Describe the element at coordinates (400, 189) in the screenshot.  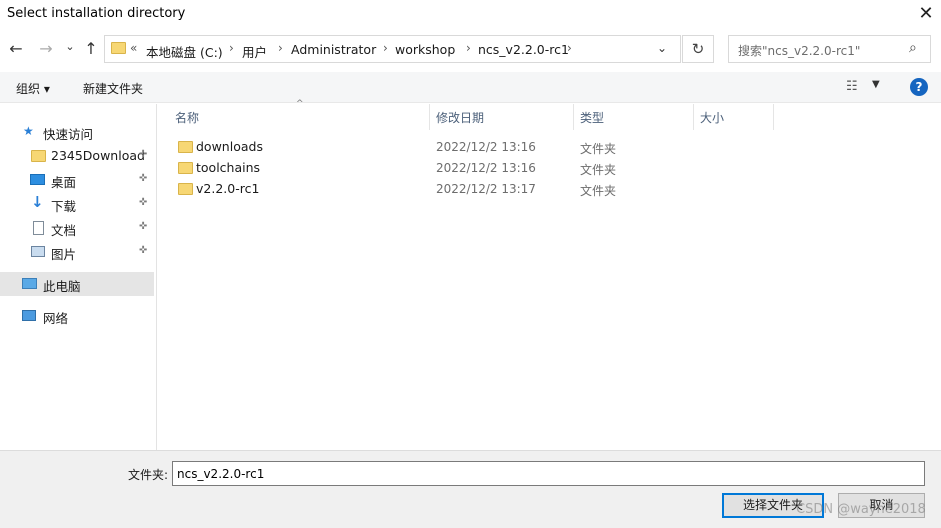
I see `list-item: v2.2.0-rc1 2022/12/2 13:17 文件夹` at that location.